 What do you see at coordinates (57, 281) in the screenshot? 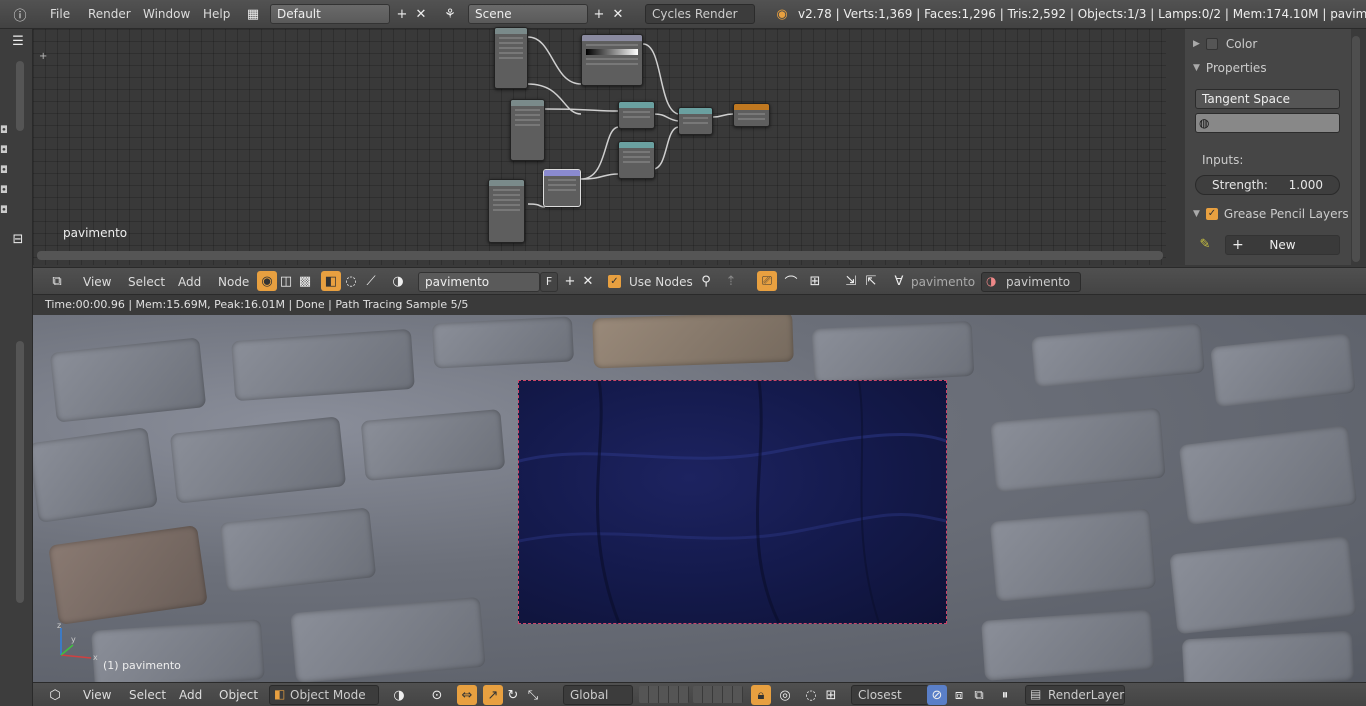
I see `editor-type-icon: ⧉` at bounding box center [57, 281].